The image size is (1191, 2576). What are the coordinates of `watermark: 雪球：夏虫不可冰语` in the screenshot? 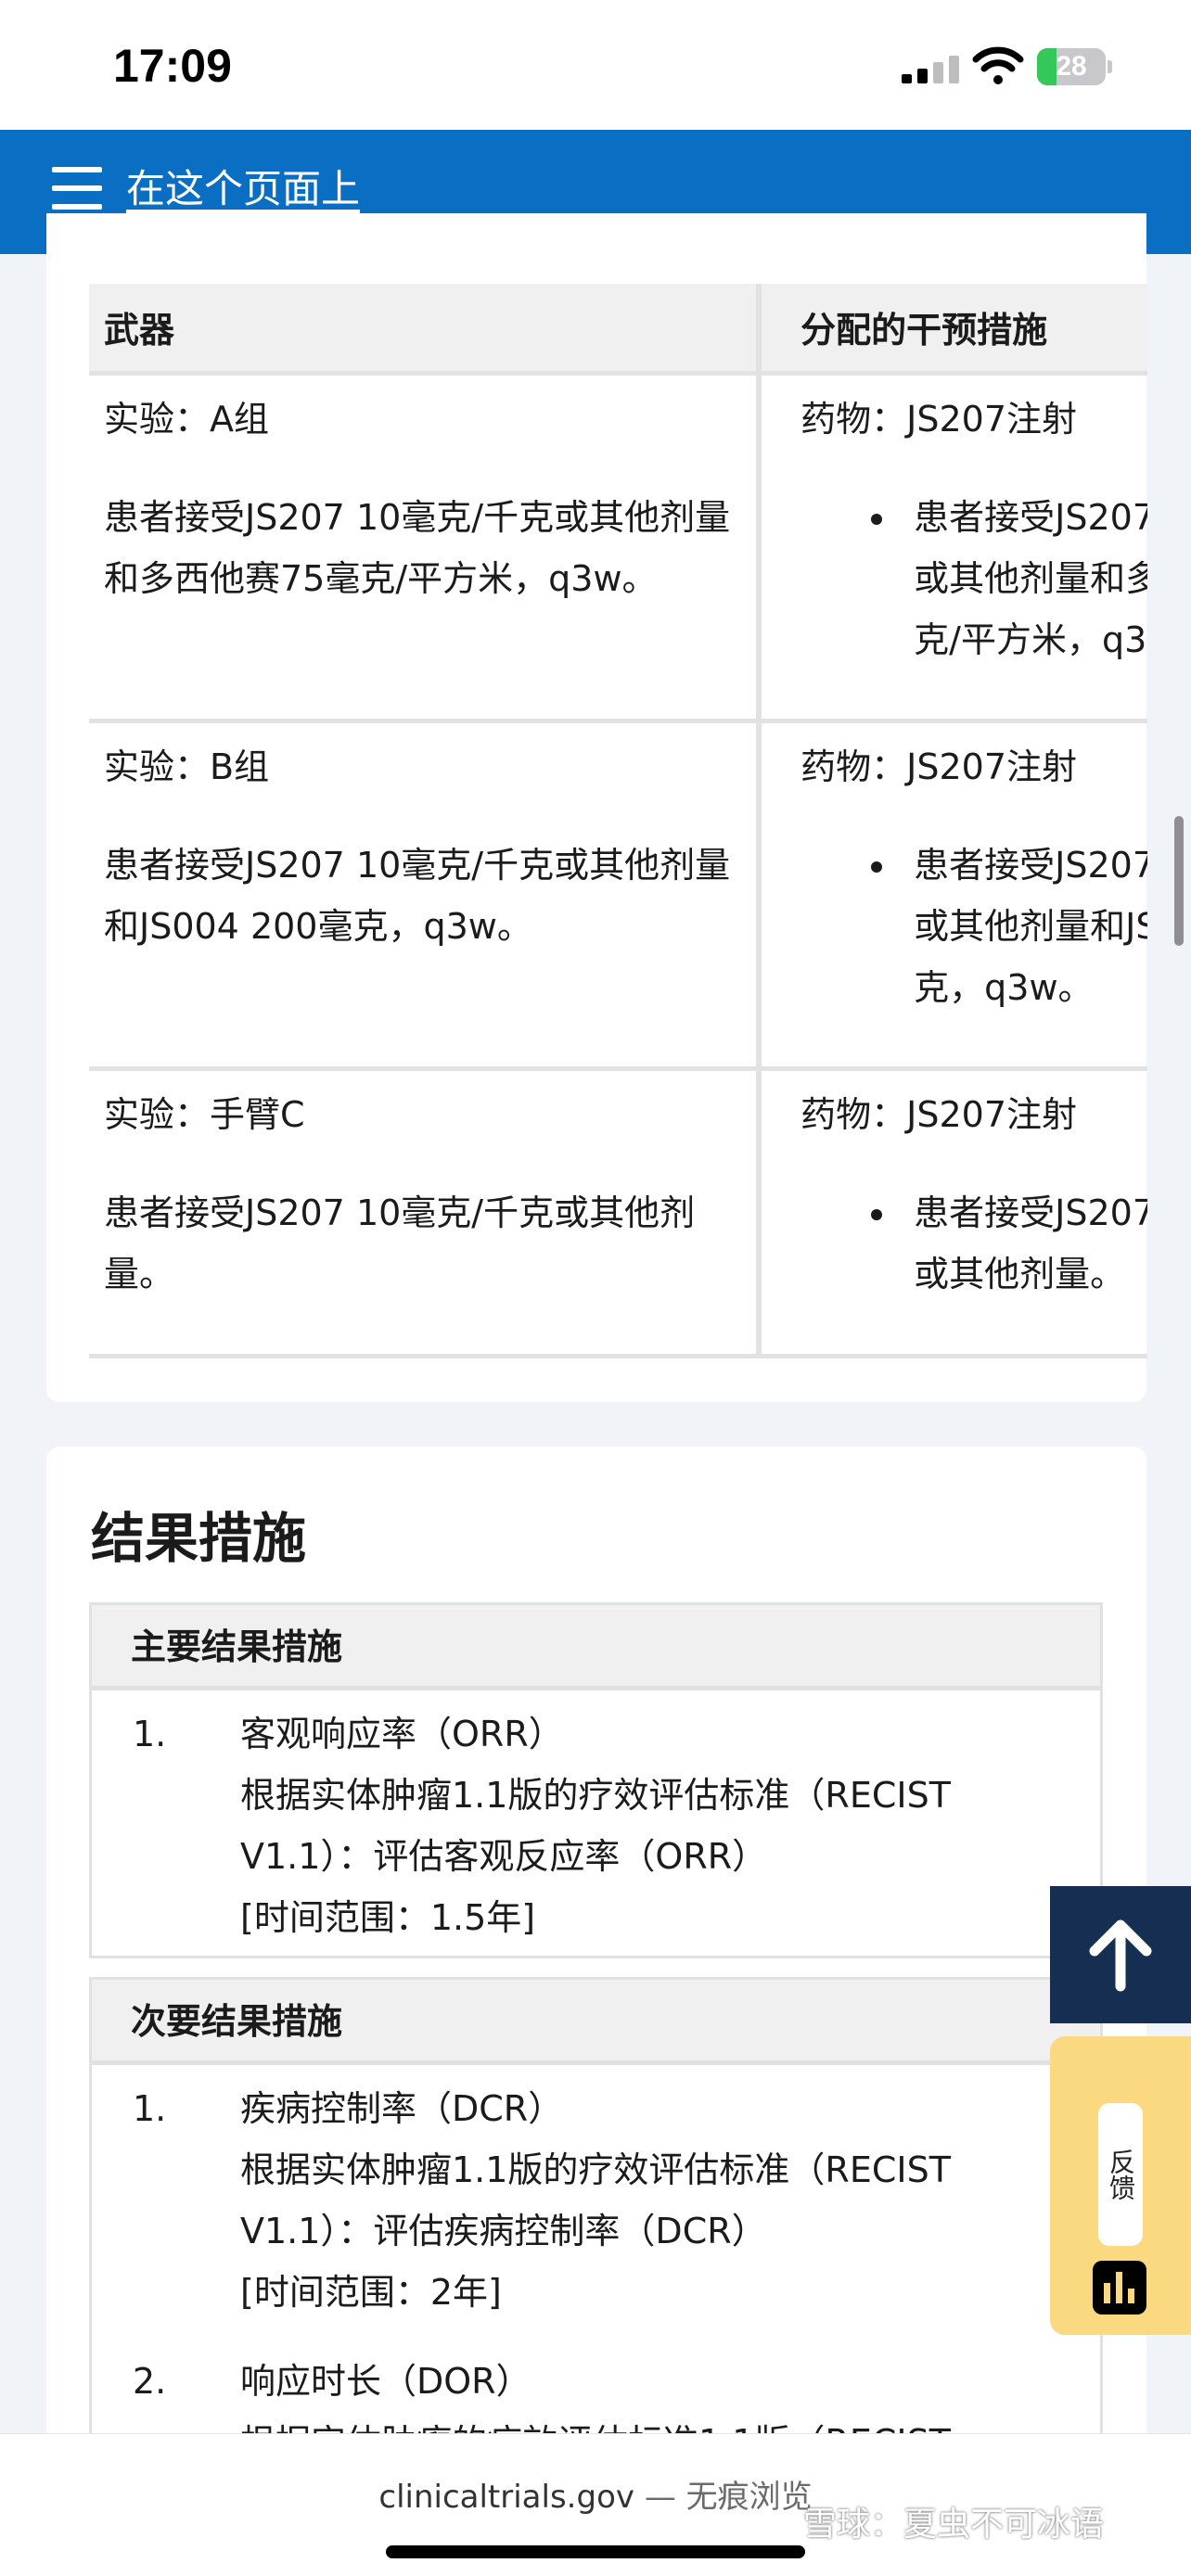 It's located at (954, 2525).